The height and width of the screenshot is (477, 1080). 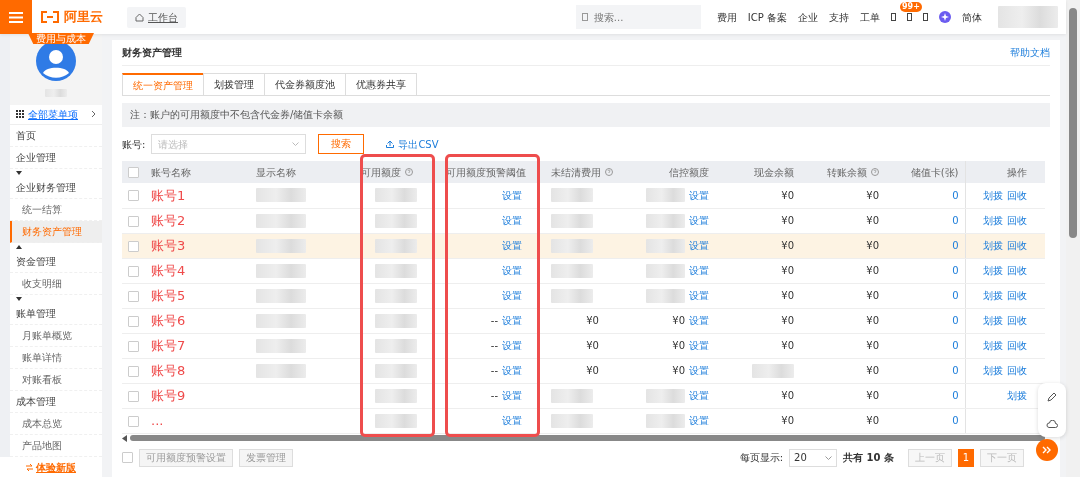 I want to click on sidebar-item: 企业管理, so click(x=56, y=157).